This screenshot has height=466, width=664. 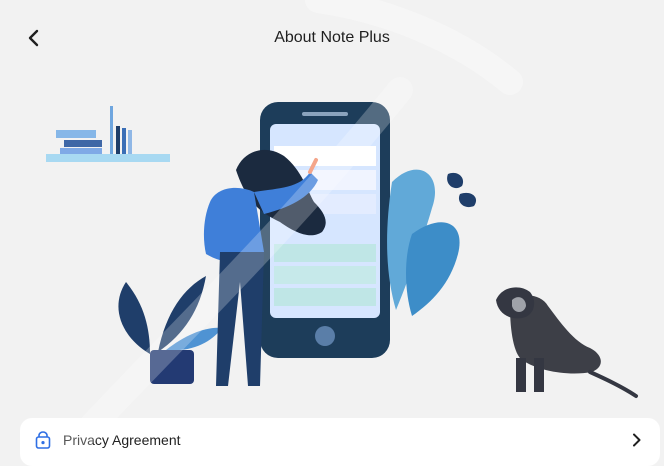 What do you see at coordinates (325, 230) in the screenshot?
I see `phone-illustration` at bounding box center [325, 230].